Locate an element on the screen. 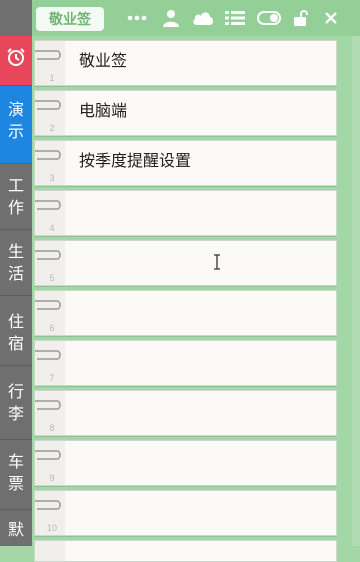  list-icon is located at coordinates (235, 18).